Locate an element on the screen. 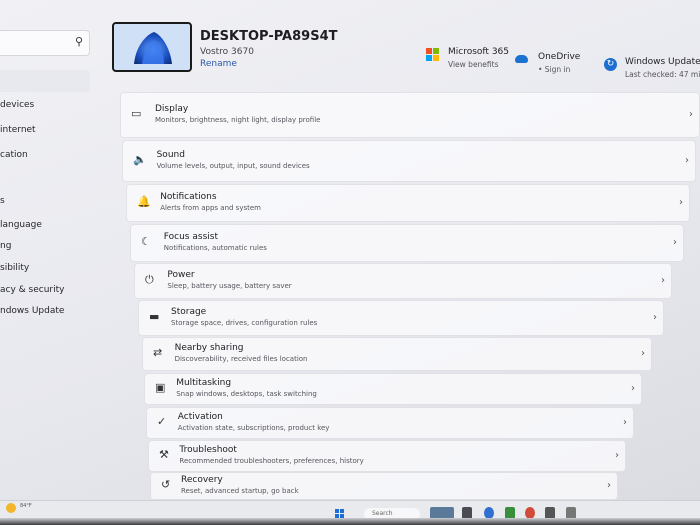 This screenshot has height=525, width=700. settings-item-title: Multitasking is located at coordinates (204, 383).